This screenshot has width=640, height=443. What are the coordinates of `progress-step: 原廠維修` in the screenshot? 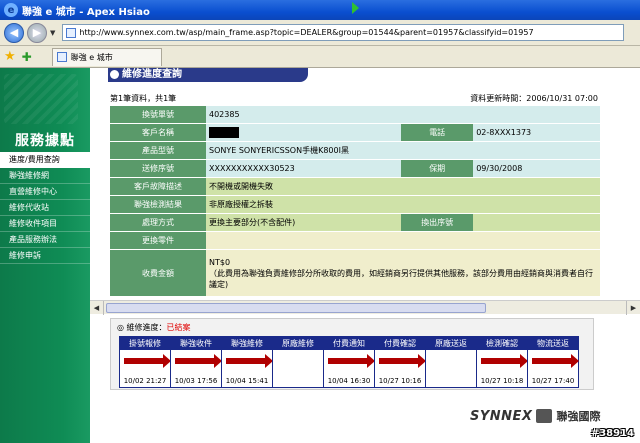 It's located at (298, 362).